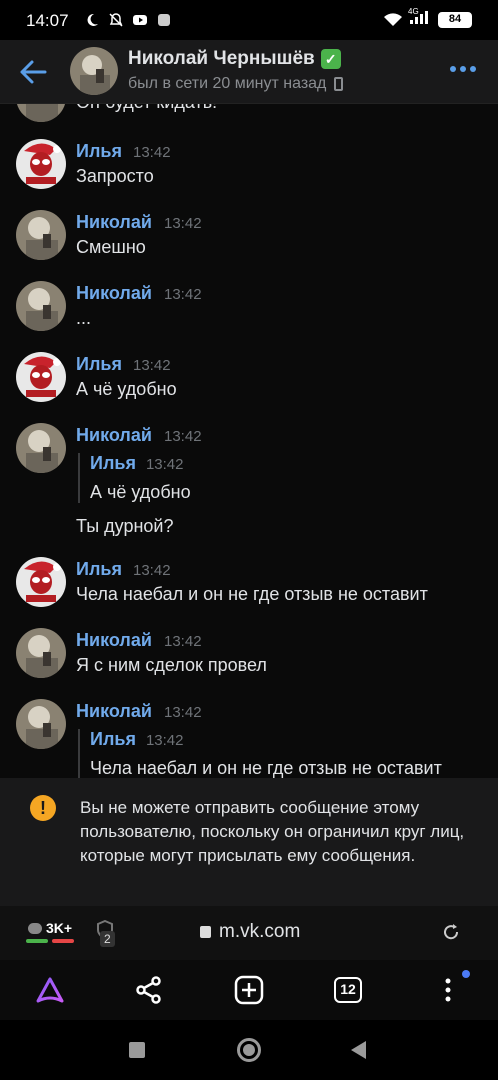 The height and width of the screenshot is (1080, 498). Describe the element at coordinates (116, 20) in the screenshot. I see `bell-off-icon` at that location.